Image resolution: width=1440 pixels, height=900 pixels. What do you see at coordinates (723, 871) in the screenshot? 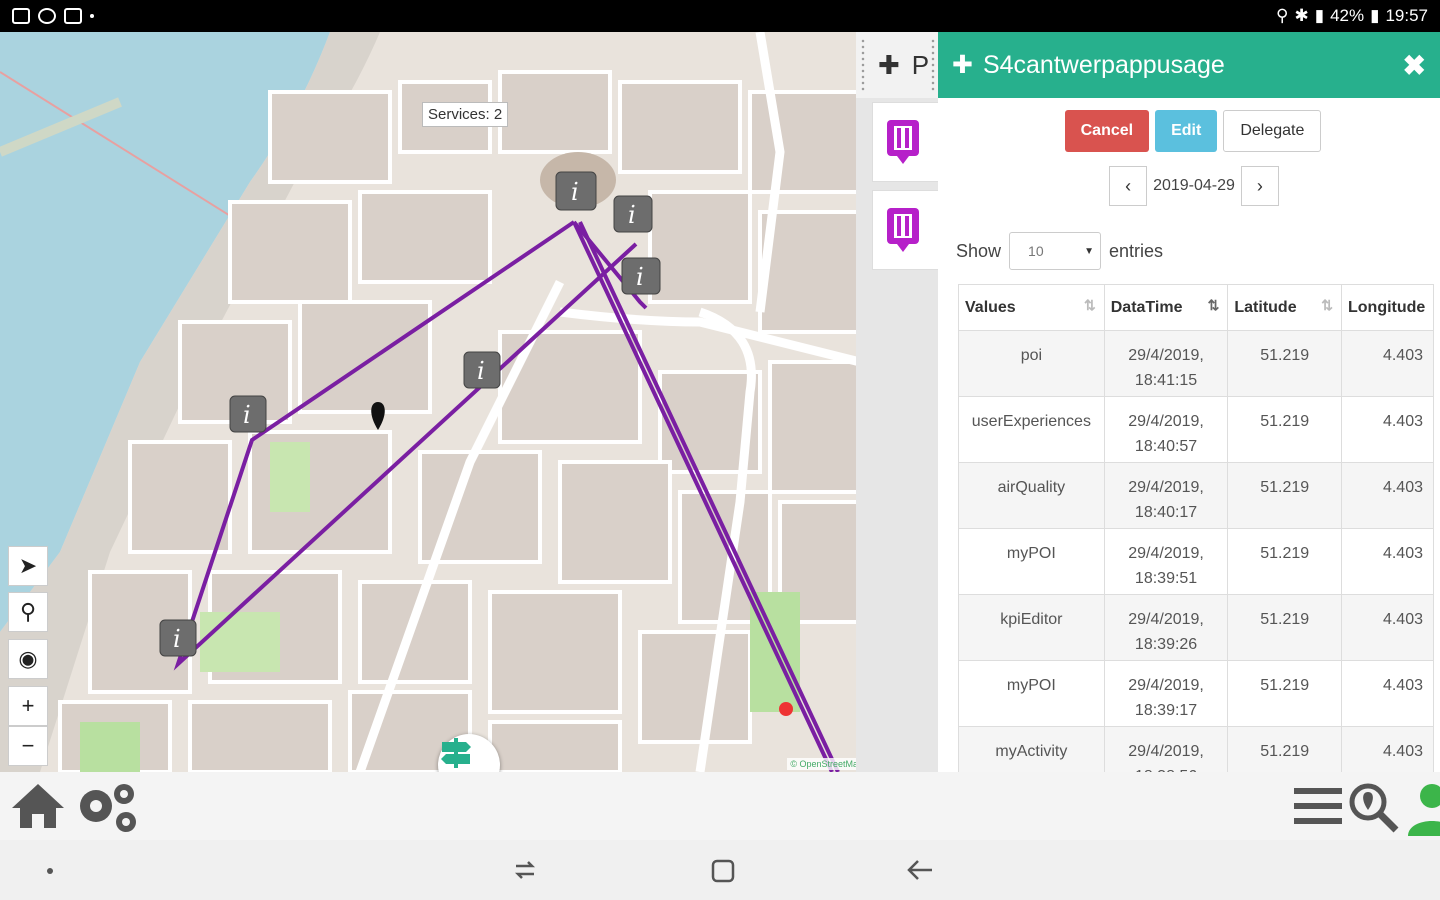
I see `home-nav-icon` at bounding box center [723, 871].